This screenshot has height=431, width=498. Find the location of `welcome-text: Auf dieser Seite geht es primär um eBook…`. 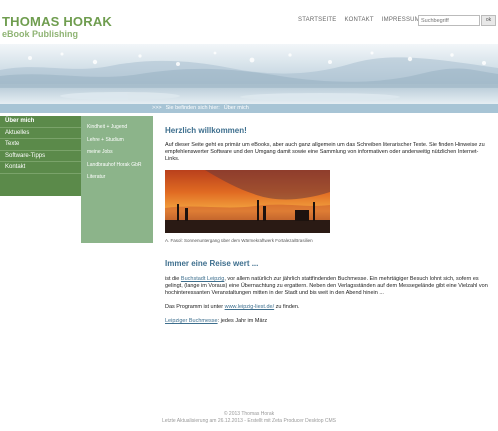

welcome-text: Auf dieser Seite geht es primär um eBook… is located at coordinates (325, 152).